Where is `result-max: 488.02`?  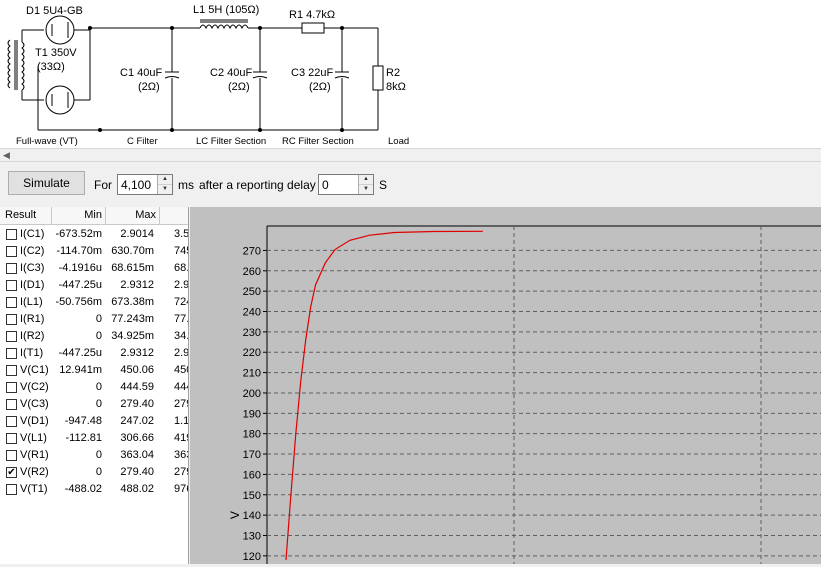 result-max: 488.02 is located at coordinates (137, 489).